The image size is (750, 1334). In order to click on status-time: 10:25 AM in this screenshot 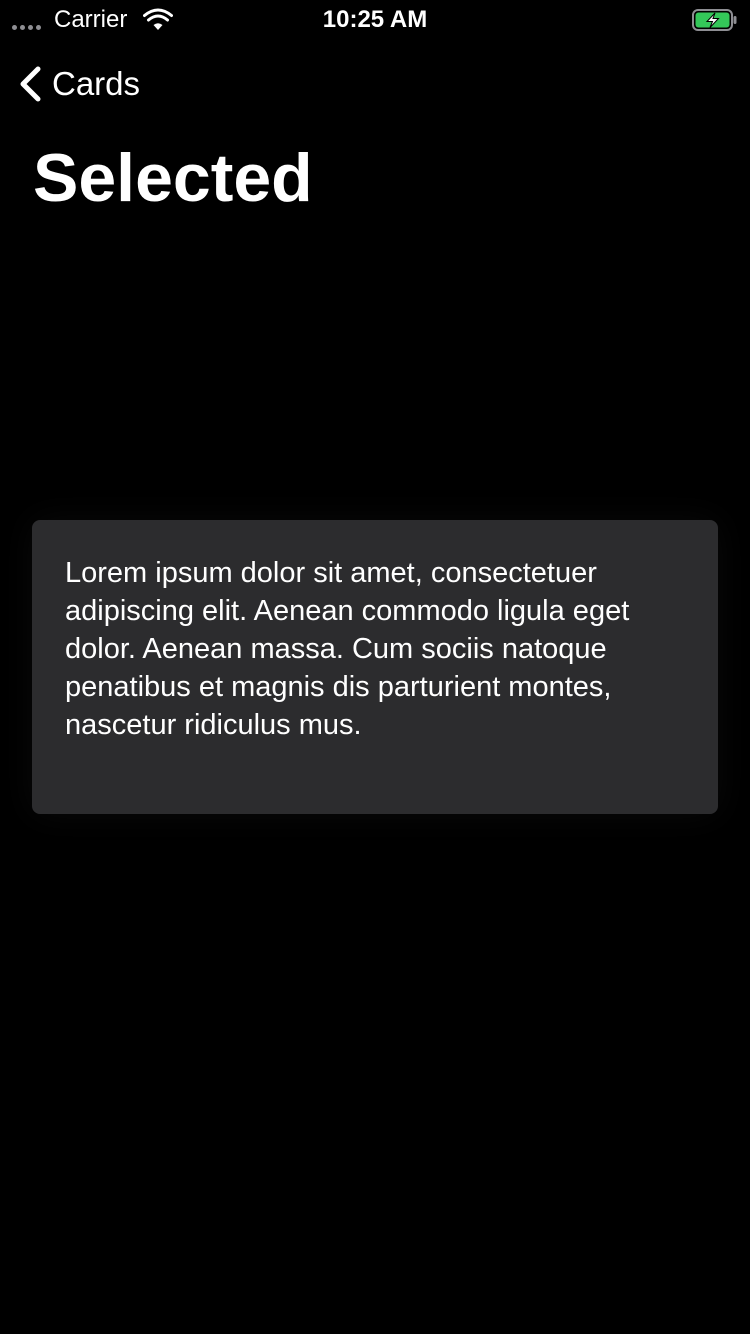, I will do `click(375, 19)`.